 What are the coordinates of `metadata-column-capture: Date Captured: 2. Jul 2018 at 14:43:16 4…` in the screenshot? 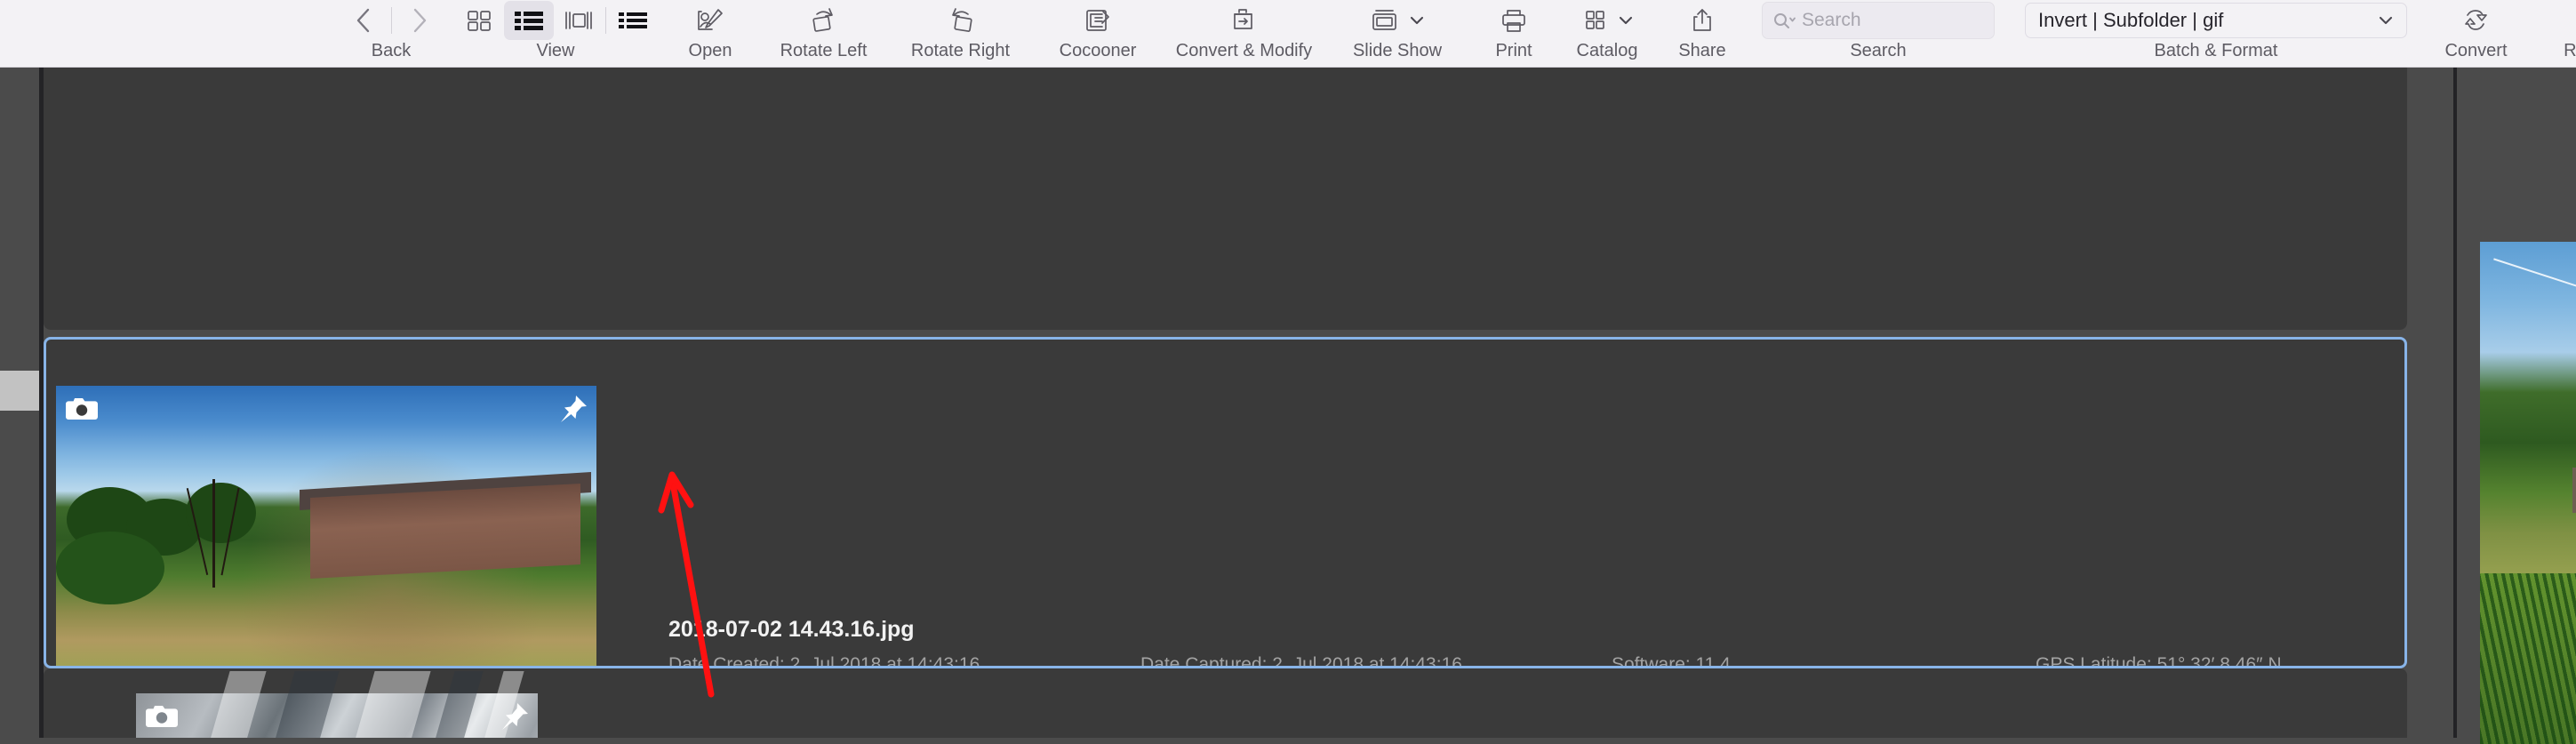 It's located at (1348, 660).